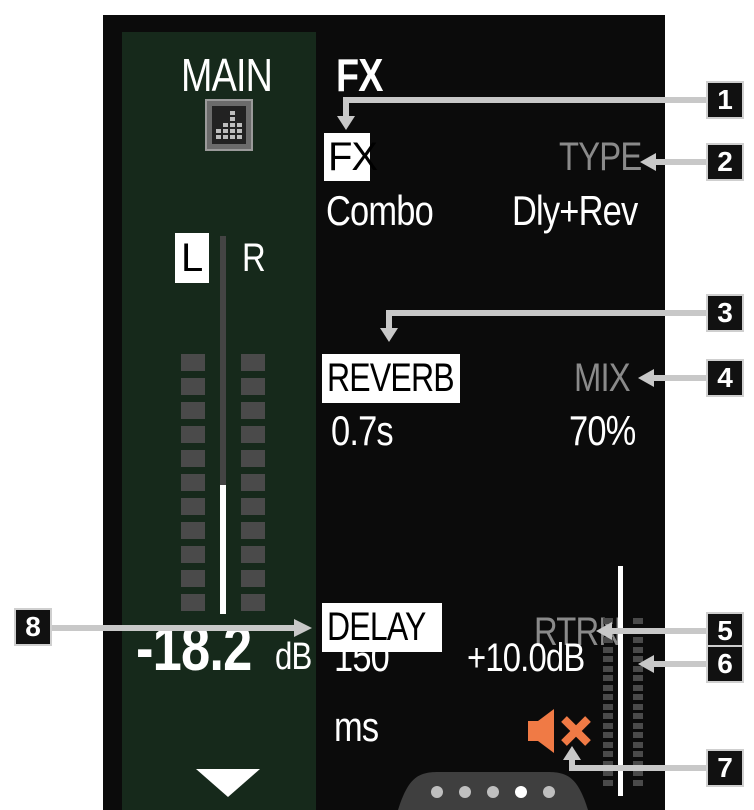 Image resolution: width=754 pixels, height=810 pixels. I want to click on callout-4: 4, so click(725, 378).